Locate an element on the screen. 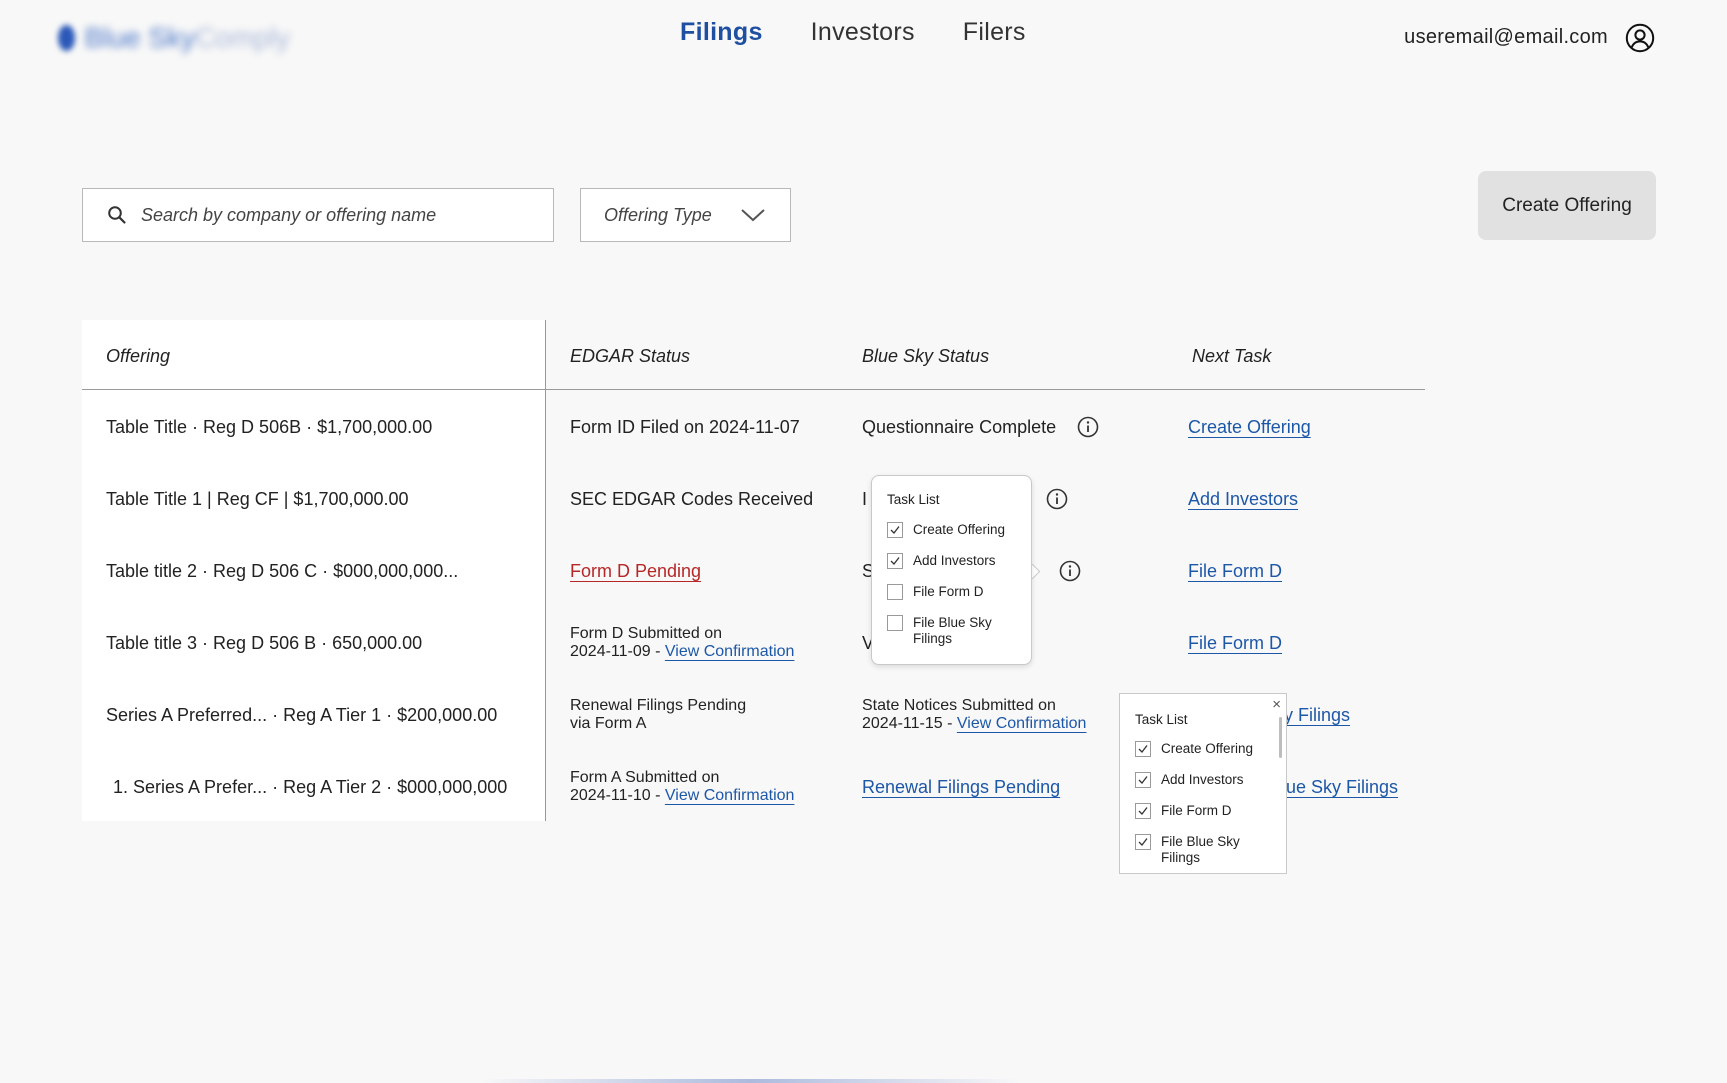 This screenshot has height=1083, width=1727. edgar-status-line: Renewal Filings Pending is located at coordinates (658, 705).